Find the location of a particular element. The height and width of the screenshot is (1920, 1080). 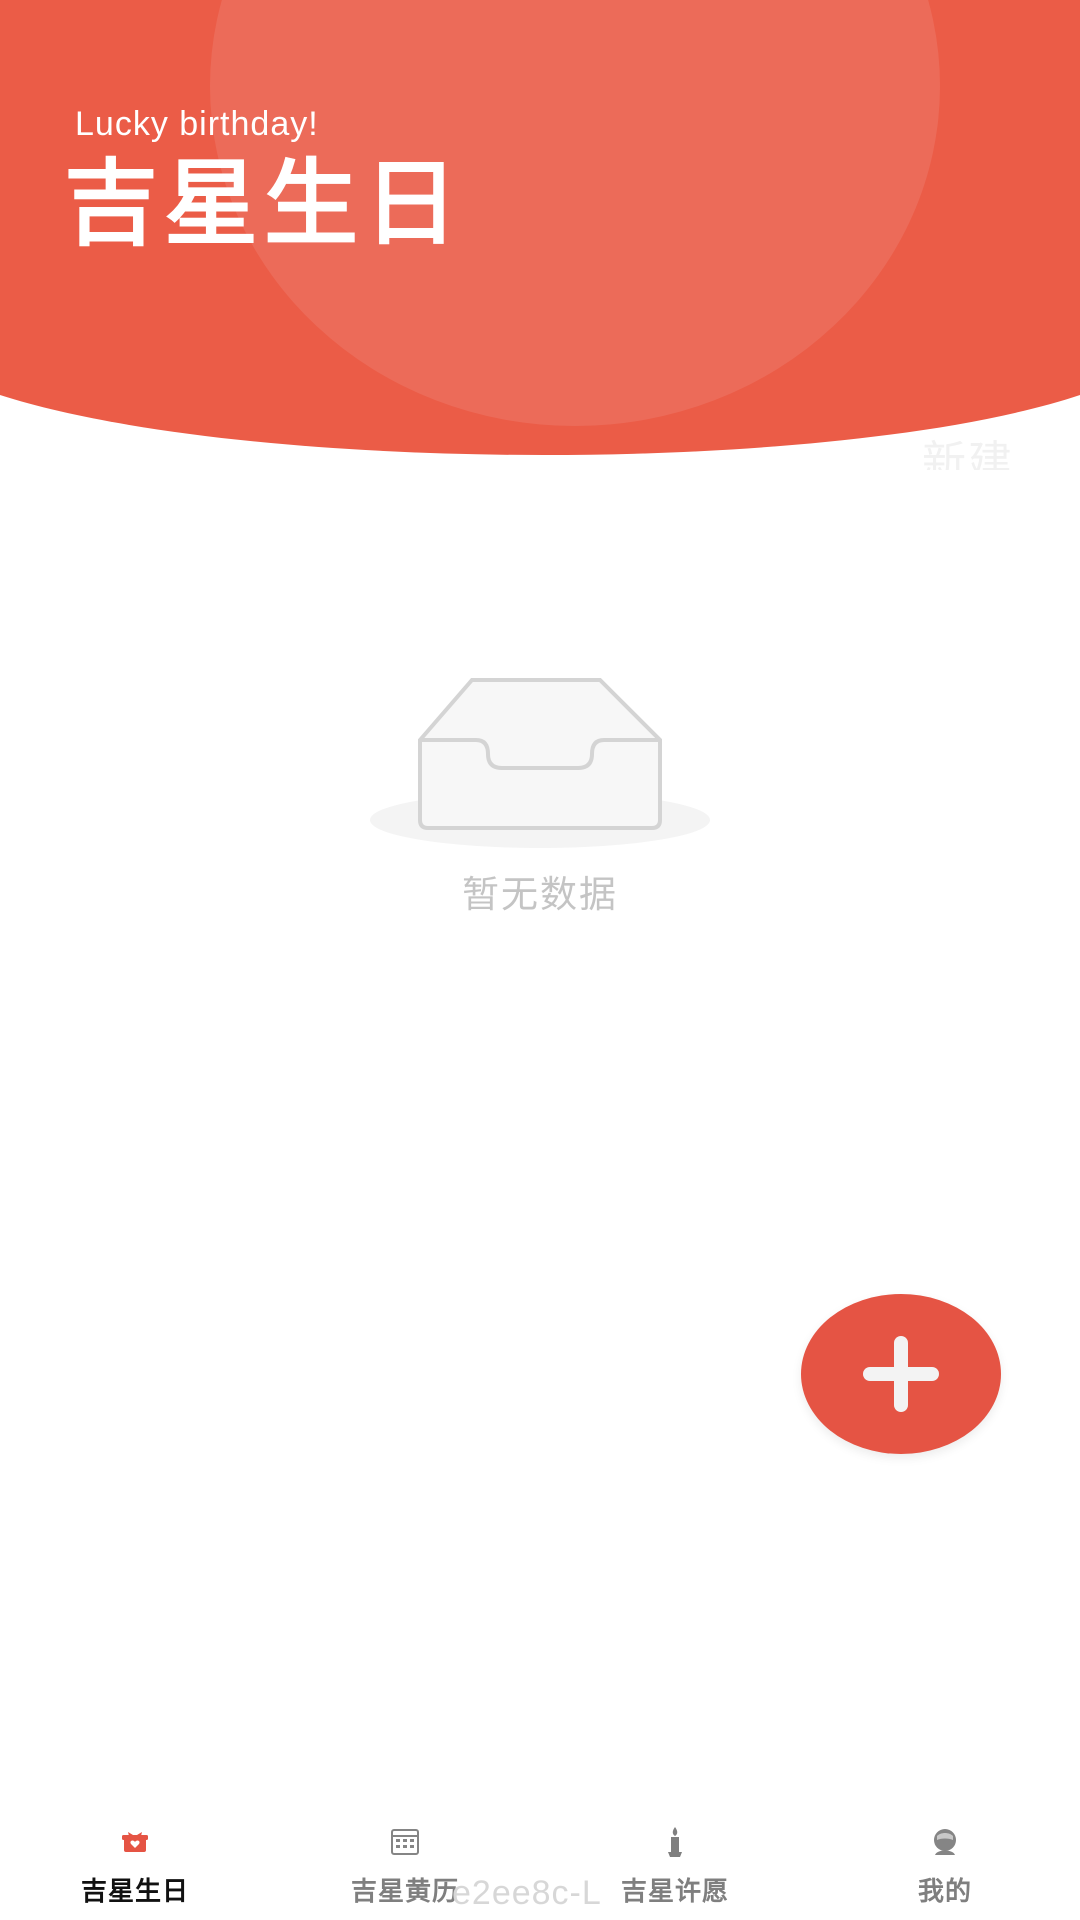

page-title: 吉星生日 is located at coordinates (264, 204).